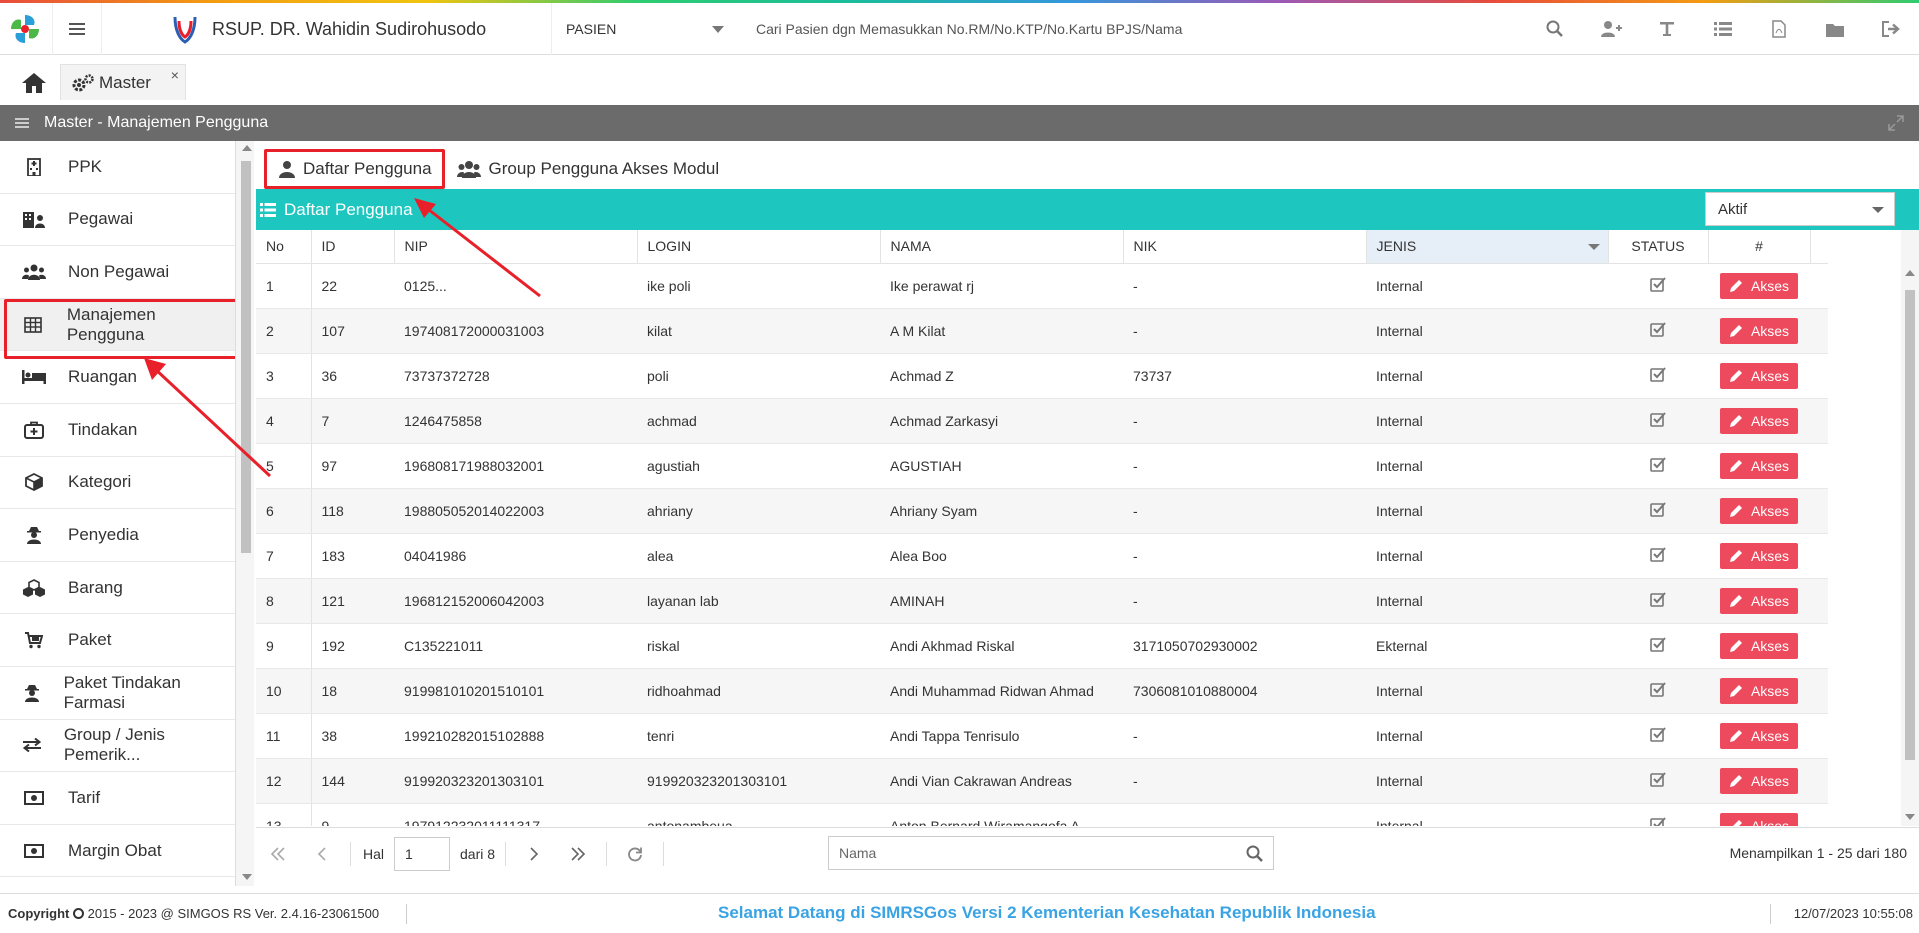 The width and height of the screenshot is (1919, 933). I want to click on page-number-input: 1, so click(422, 853).